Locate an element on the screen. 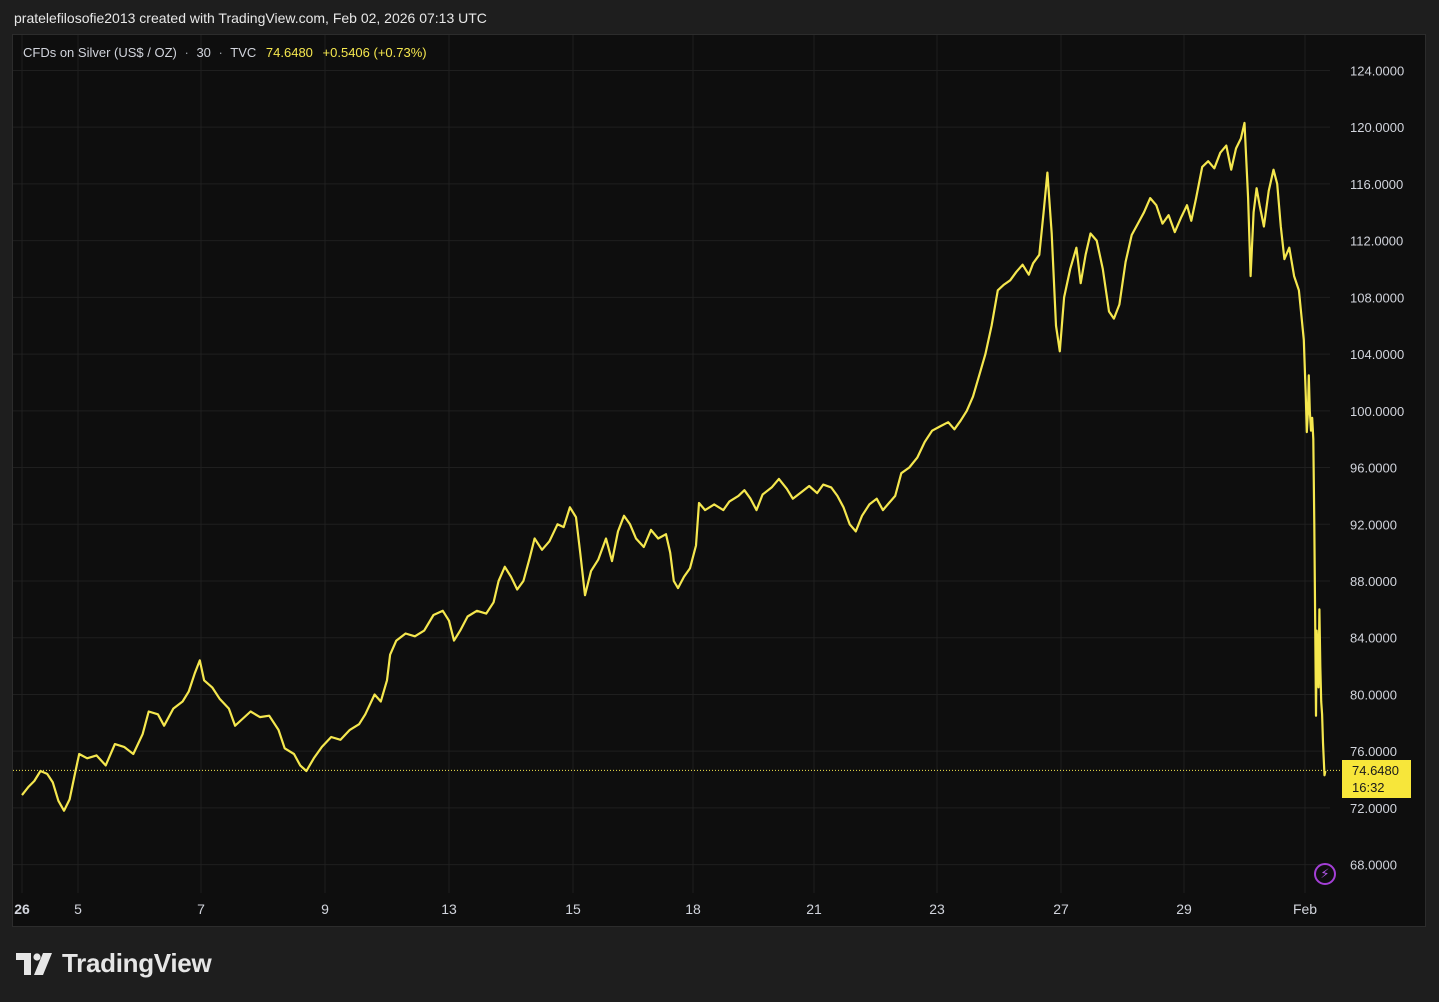  y-tick-label: 96.0000 is located at coordinates (1373, 468).